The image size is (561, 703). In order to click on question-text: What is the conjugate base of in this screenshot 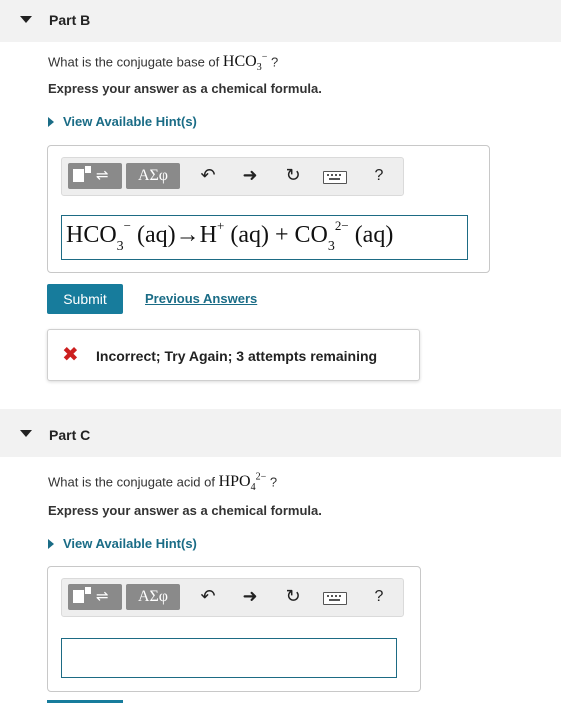, I will do `click(134, 62)`.